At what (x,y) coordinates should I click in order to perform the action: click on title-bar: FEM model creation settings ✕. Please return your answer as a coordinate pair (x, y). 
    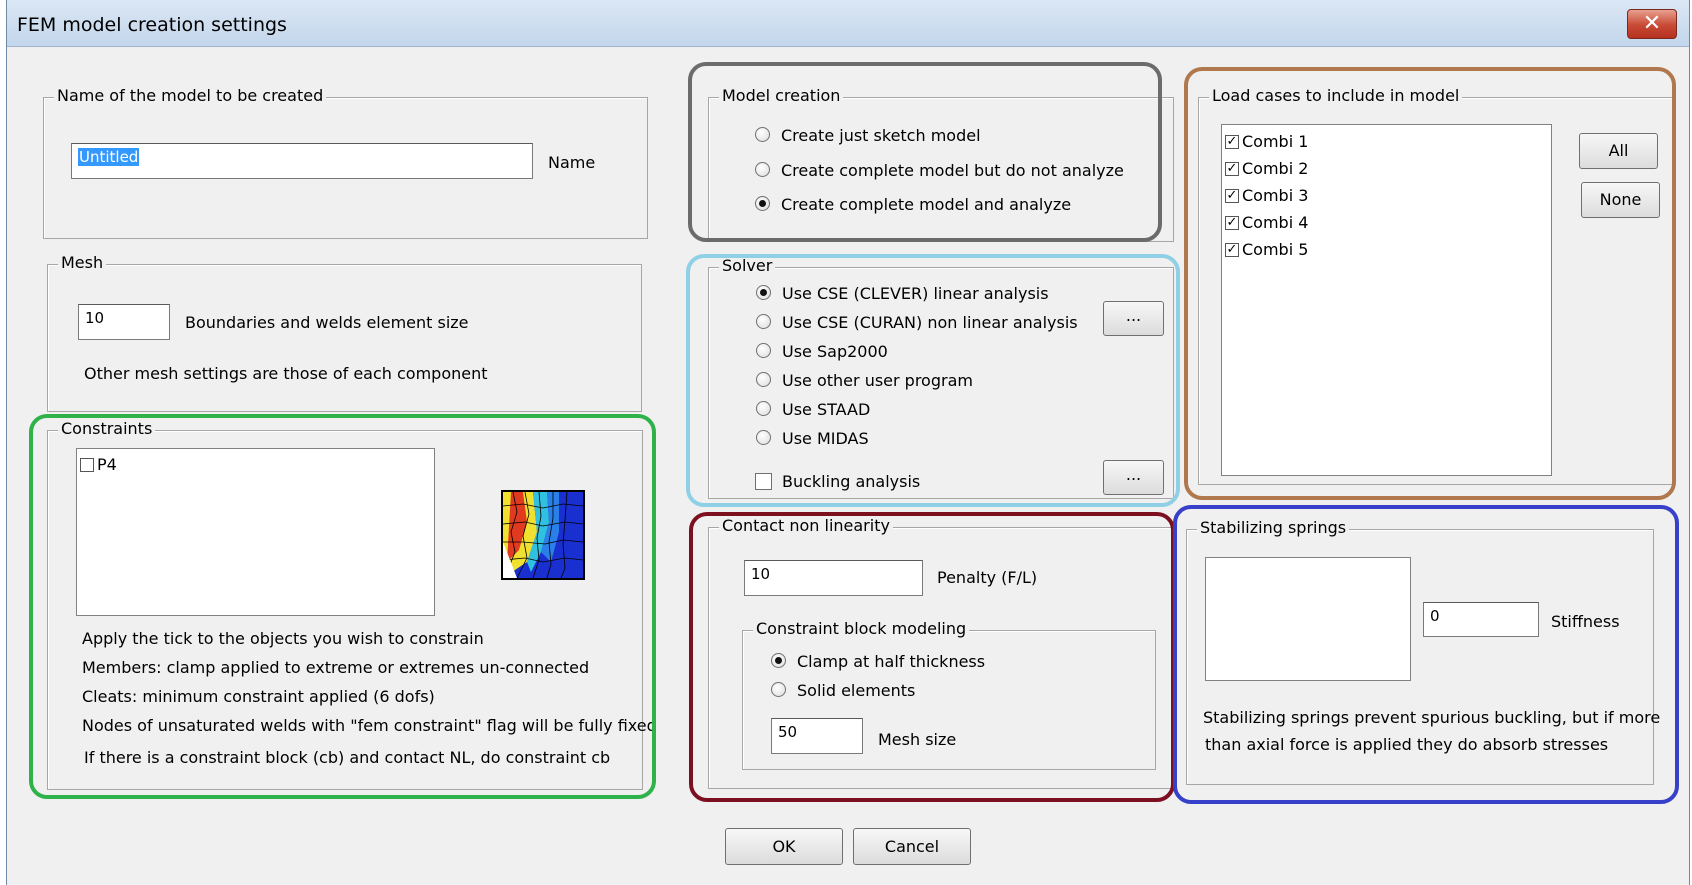
    Looking at the image, I should click on (848, 23).